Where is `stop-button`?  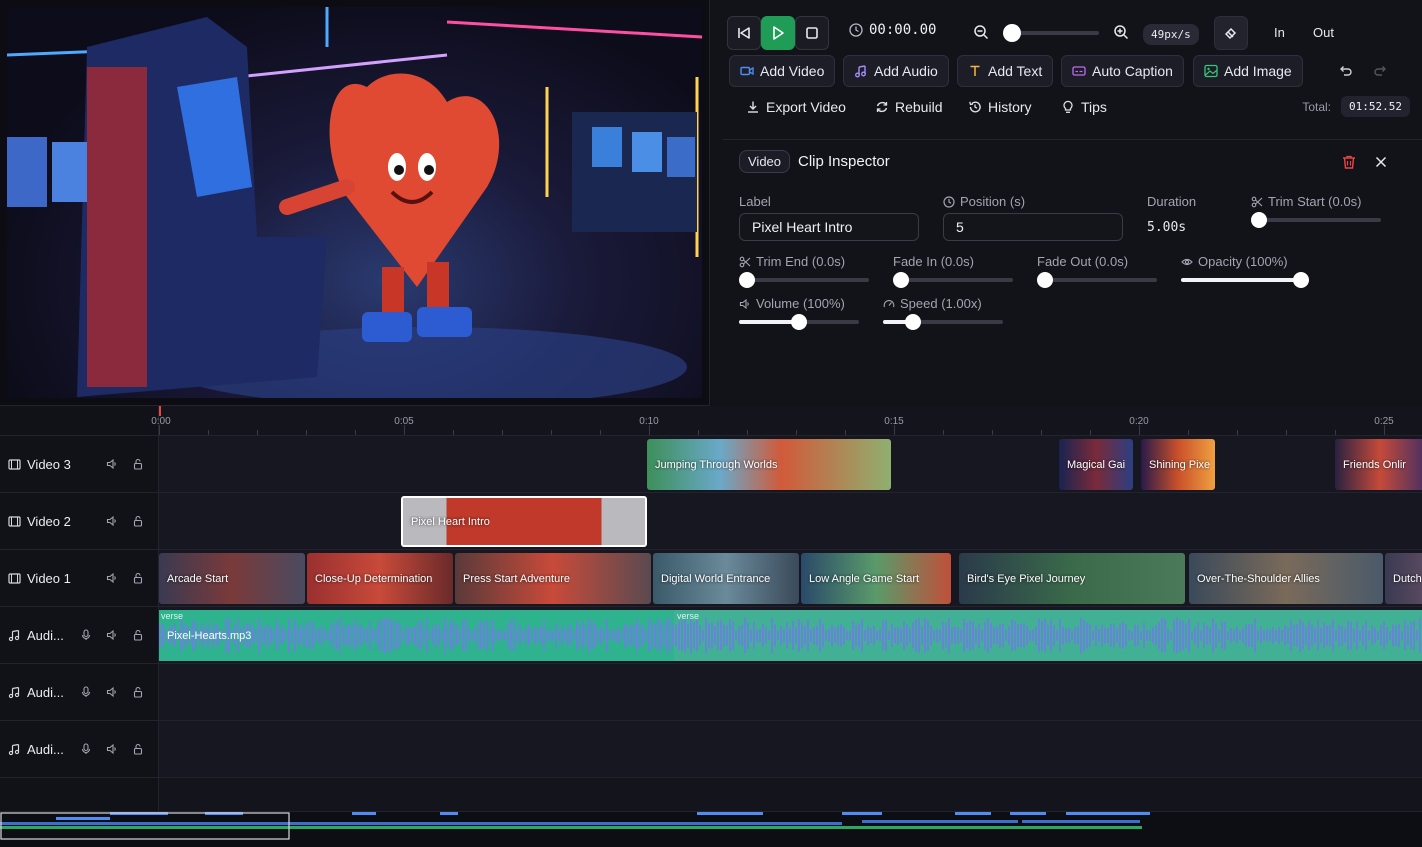 stop-button is located at coordinates (812, 33).